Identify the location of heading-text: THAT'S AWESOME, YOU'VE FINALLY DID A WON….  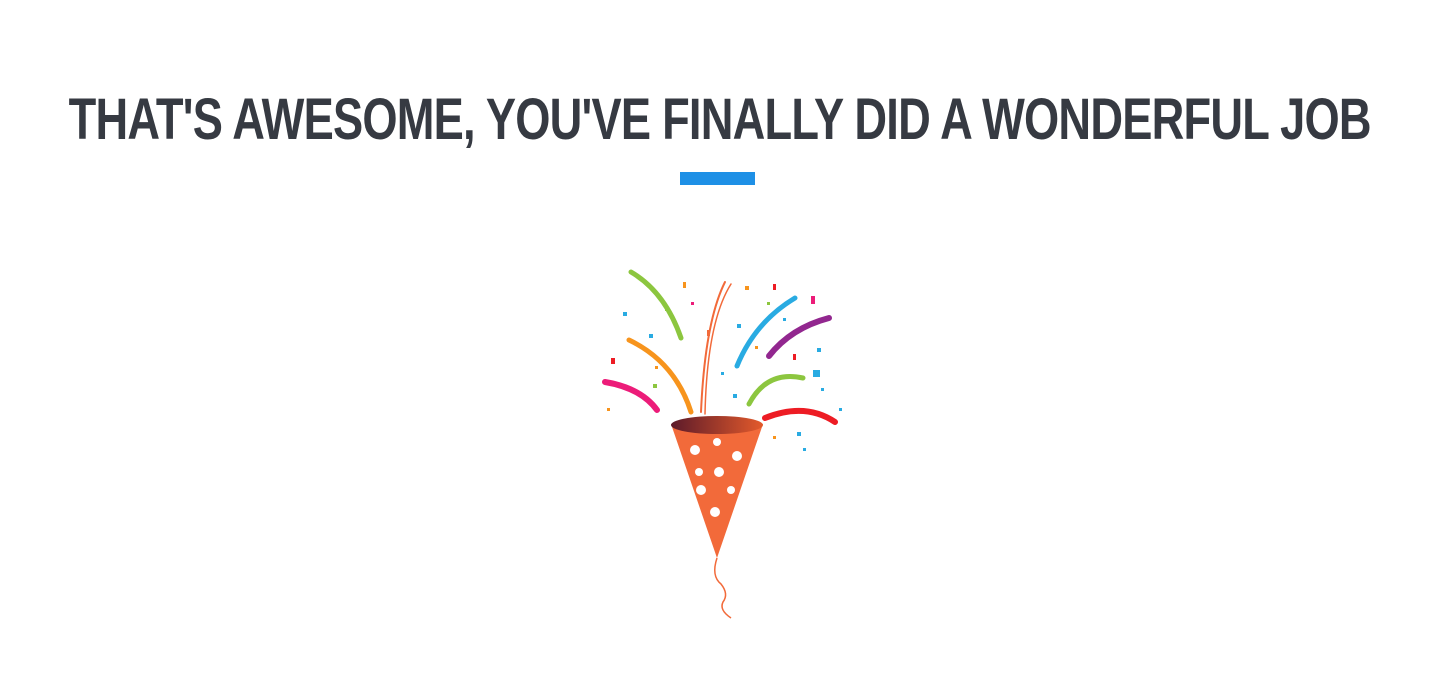
(719, 119).